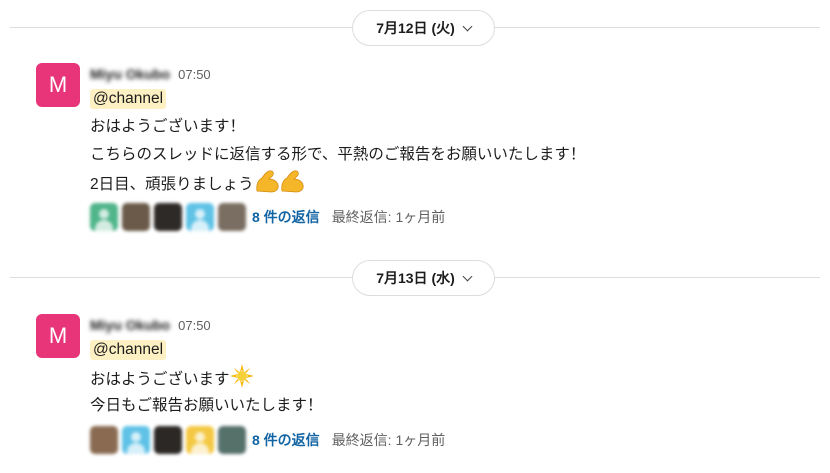 Image resolution: width=830 pixels, height=473 pixels. Describe the element at coordinates (160, 379) in the screenshot. I see `message-line: おはようございます` at that location.